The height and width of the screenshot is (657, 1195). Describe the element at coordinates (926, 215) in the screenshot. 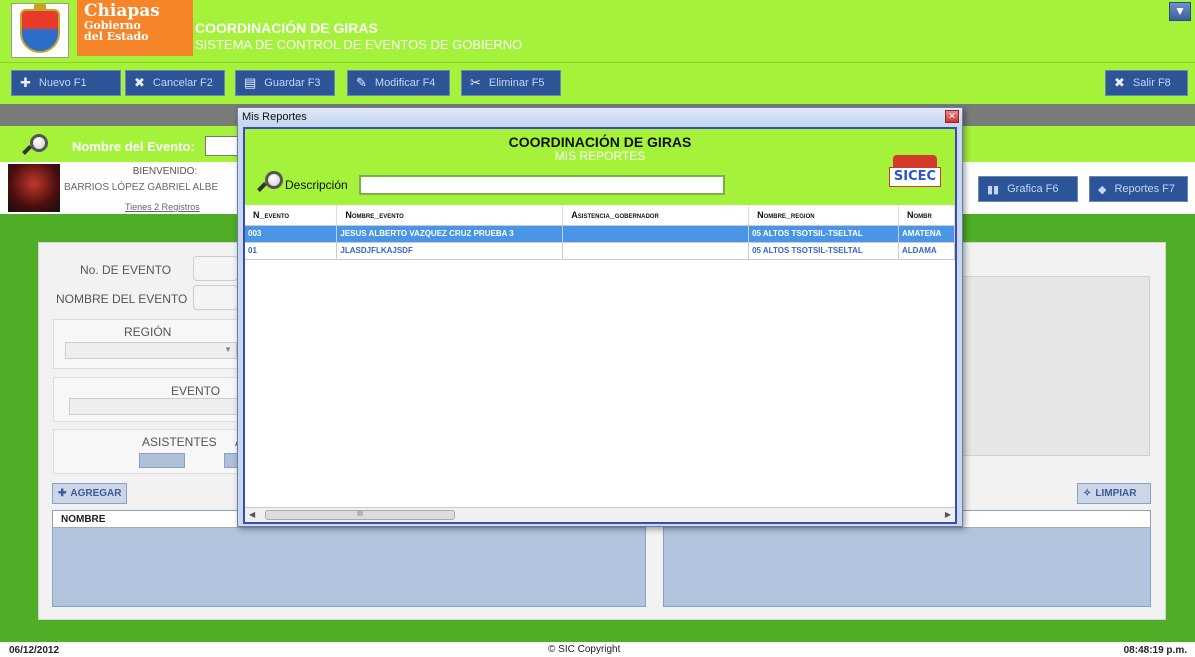

I see `column-header-nombre-municipio: Nombr` at that location.